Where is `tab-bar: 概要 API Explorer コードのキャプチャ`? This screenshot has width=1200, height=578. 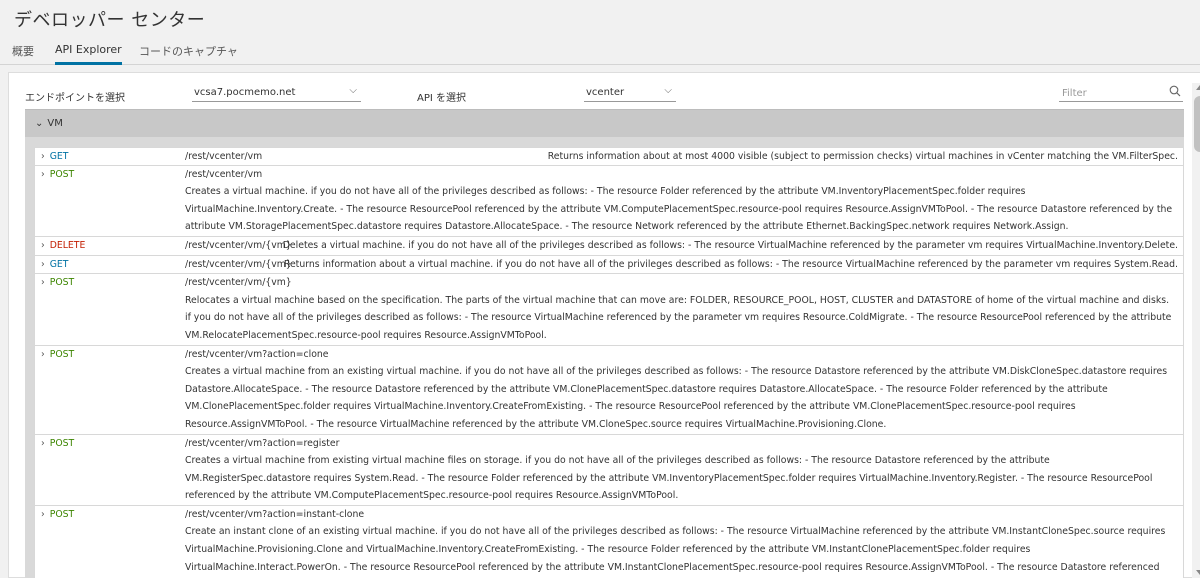 tab-bar: 概要 API Explorer コードのキャプチャ is located at coordinates (600, 52).